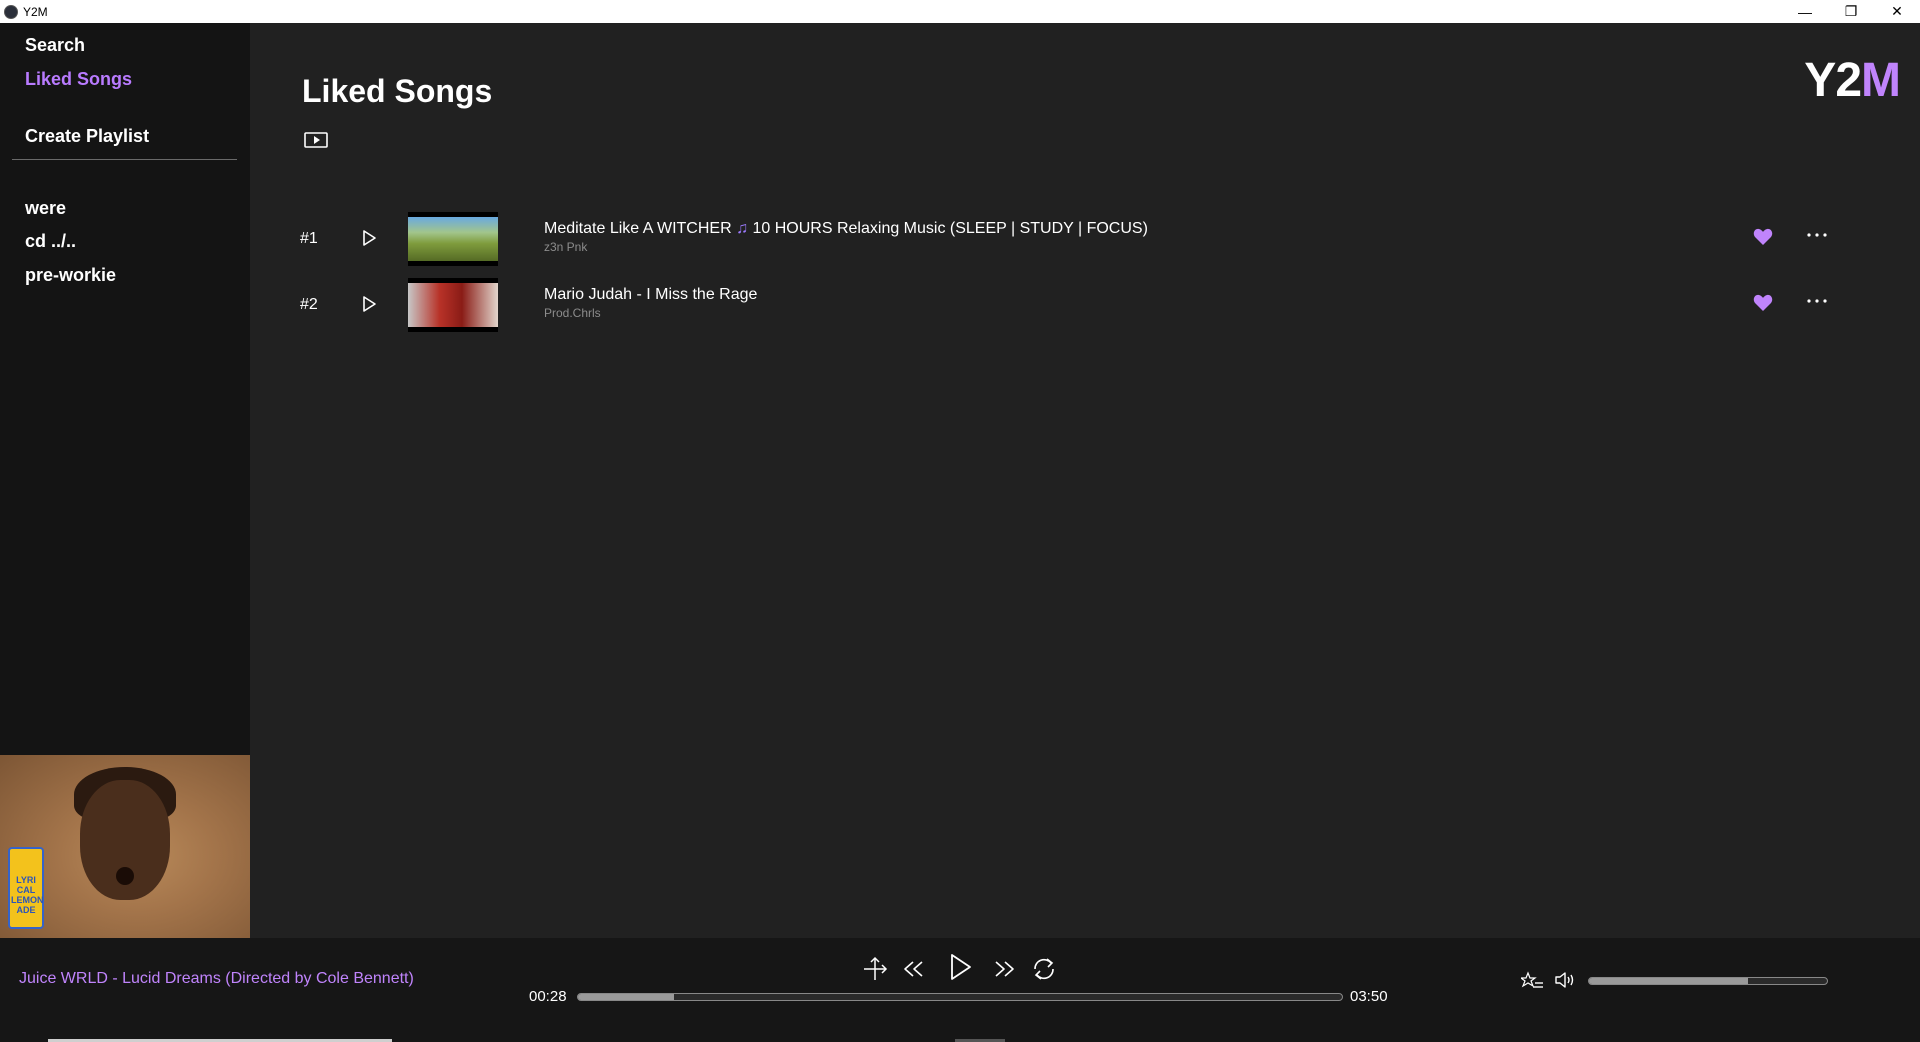 The height and width of the screenshot is (1042, 1920). What do you see at coordinates (124, 159) in the screenshot?
I see `sidebar-divider` at bounding box center [124, 159].